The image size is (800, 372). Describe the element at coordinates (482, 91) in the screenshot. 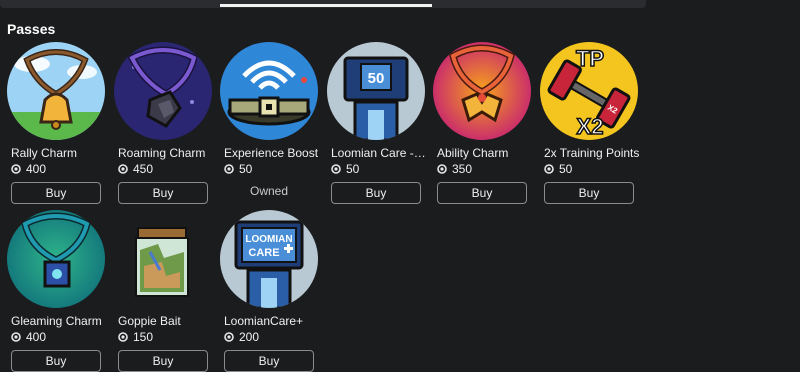

I see `ability-charm-icon` at that location.